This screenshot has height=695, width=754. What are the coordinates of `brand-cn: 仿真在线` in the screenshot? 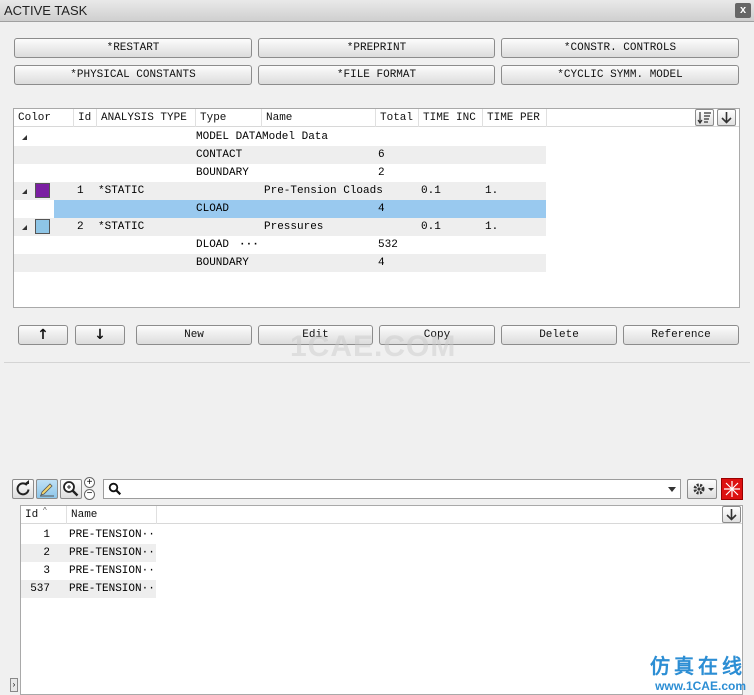 It's located at (698, 666).